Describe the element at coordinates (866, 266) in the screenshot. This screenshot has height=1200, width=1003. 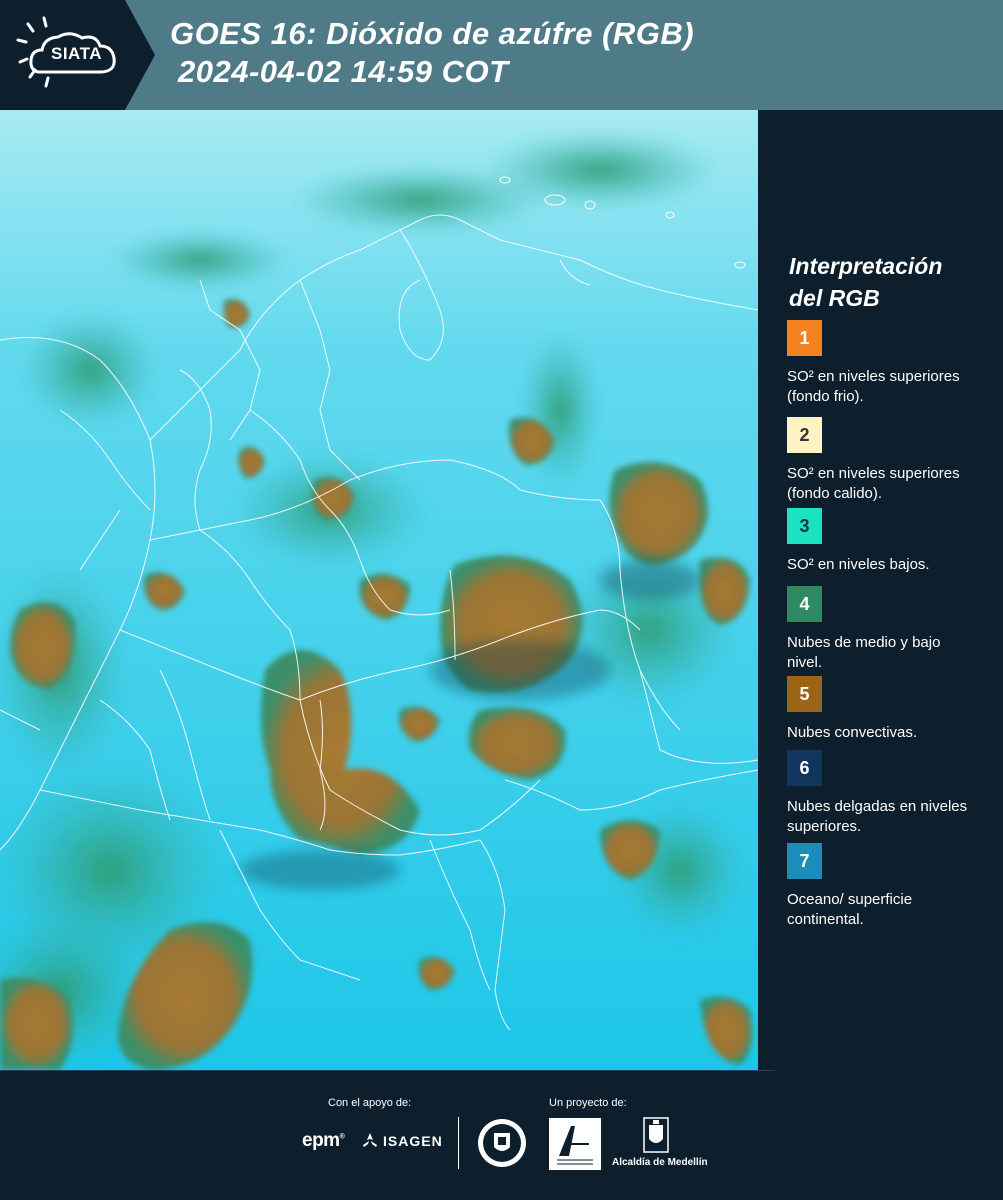
I see `legend-title-line1: Interpretación` at that location.